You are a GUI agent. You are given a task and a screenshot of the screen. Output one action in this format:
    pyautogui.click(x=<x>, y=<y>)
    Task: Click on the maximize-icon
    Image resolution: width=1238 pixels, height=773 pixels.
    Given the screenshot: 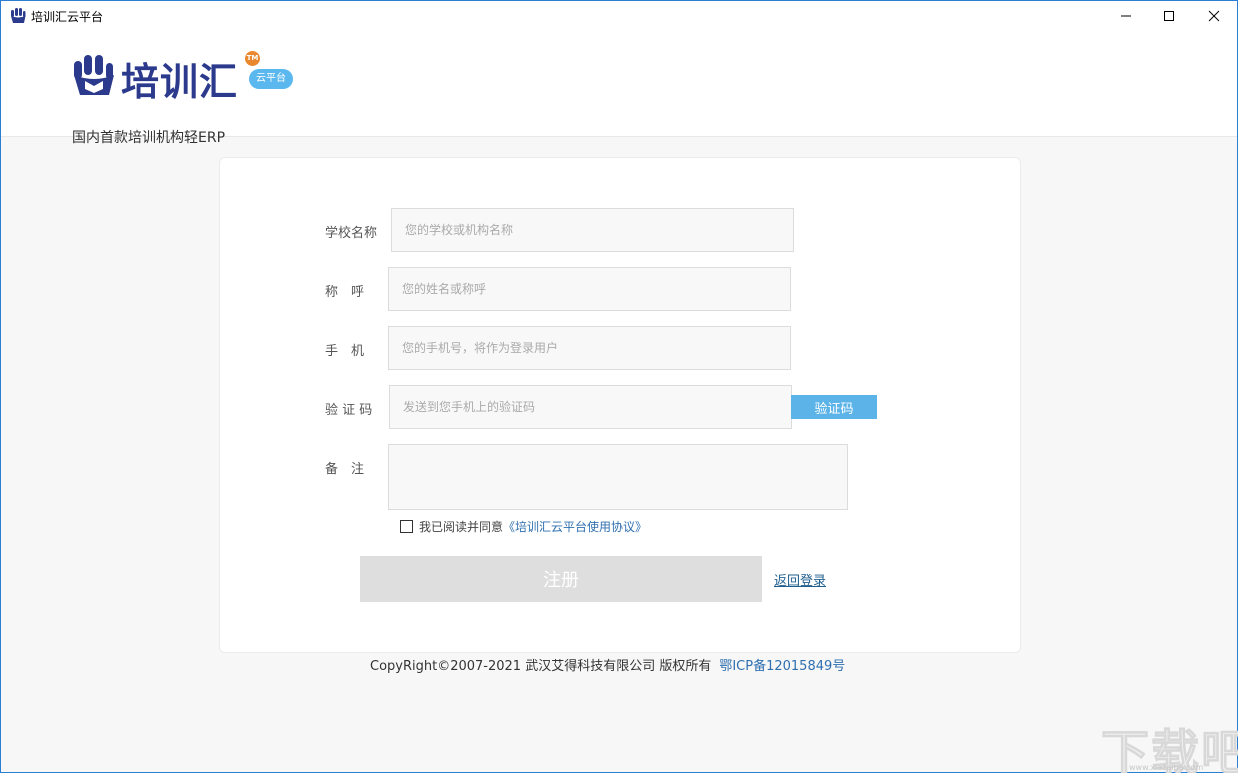 What is the action you would take?
    pyautogui.click(x=1169, y=16)
    